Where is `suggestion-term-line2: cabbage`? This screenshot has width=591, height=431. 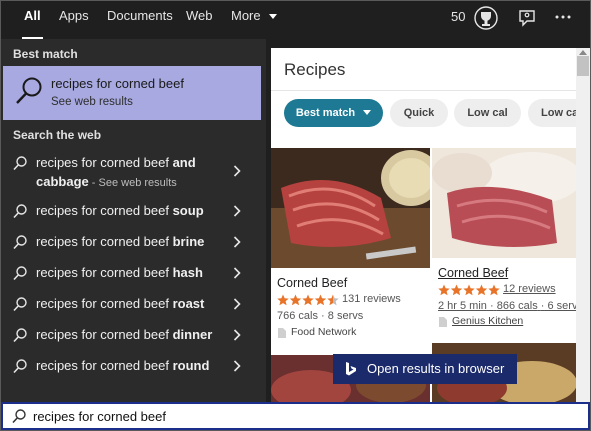 suggestion-term-line2: cabbage is located at coordinates (62, 181).